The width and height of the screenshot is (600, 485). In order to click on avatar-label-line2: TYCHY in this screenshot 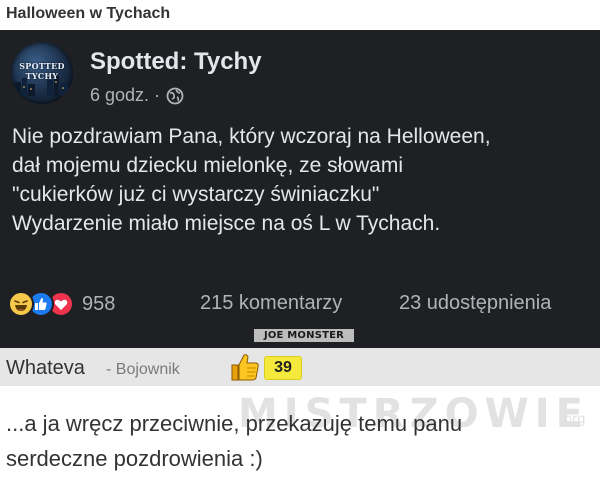, I will do `click(42, 76)`.